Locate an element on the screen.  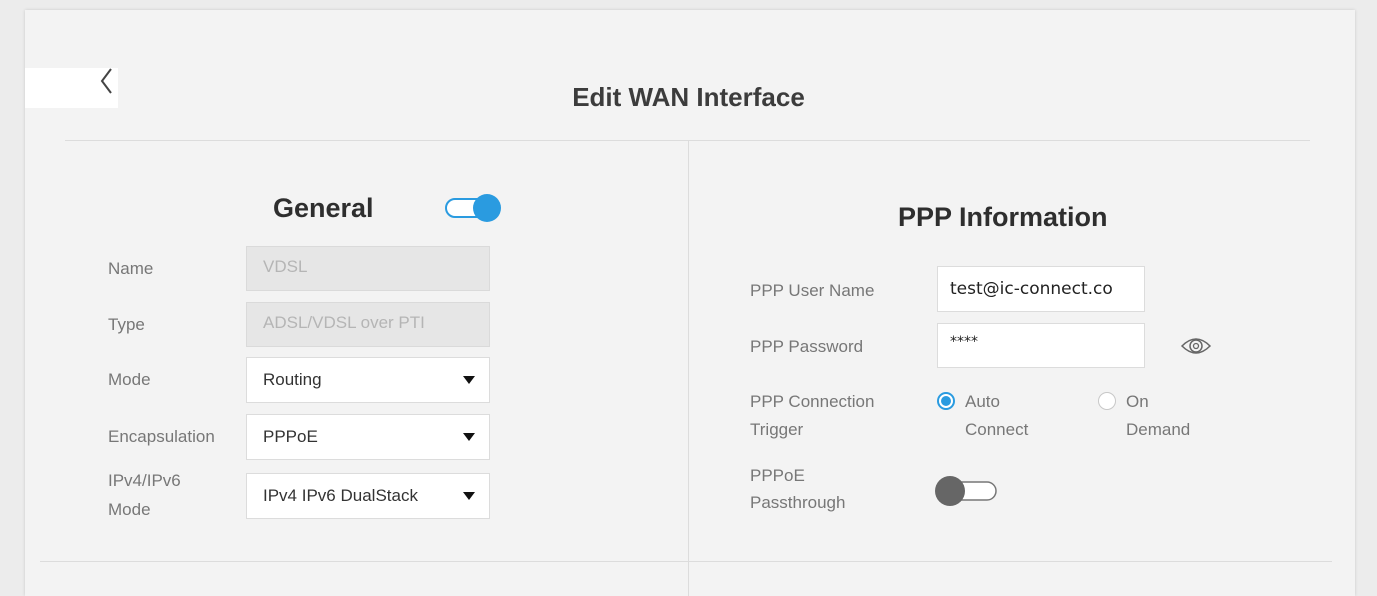
on-demand-radio is located at coordinates (1107, 401).